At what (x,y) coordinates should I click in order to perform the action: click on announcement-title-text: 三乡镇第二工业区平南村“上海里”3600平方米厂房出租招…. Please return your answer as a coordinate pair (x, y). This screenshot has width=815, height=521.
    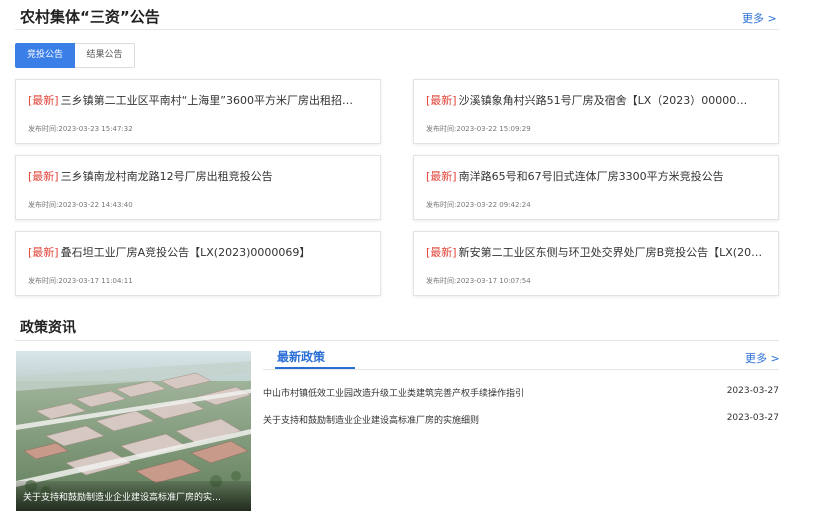
    Looking at the image, I should click on (206, 100).